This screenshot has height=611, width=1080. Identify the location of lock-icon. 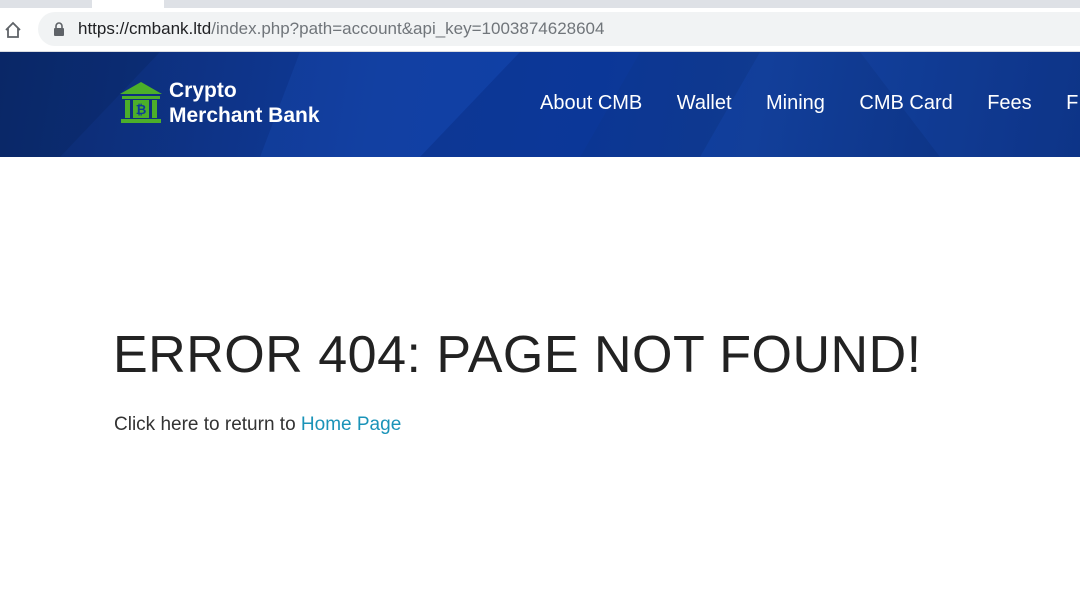
(59, 29).